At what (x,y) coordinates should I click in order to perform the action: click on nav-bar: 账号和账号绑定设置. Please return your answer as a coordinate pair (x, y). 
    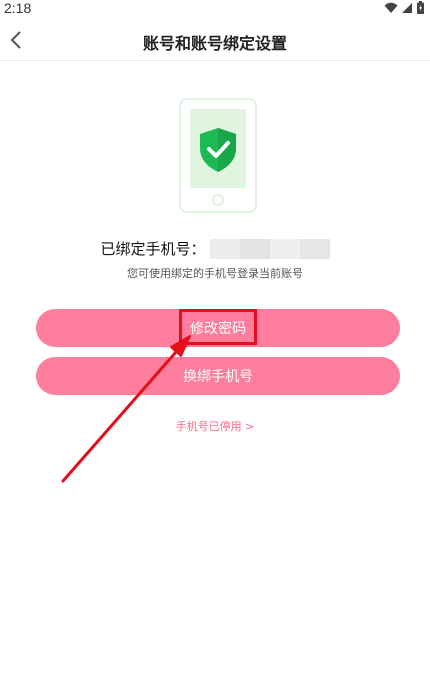
    Looking at the image, I should click on (215, 40).